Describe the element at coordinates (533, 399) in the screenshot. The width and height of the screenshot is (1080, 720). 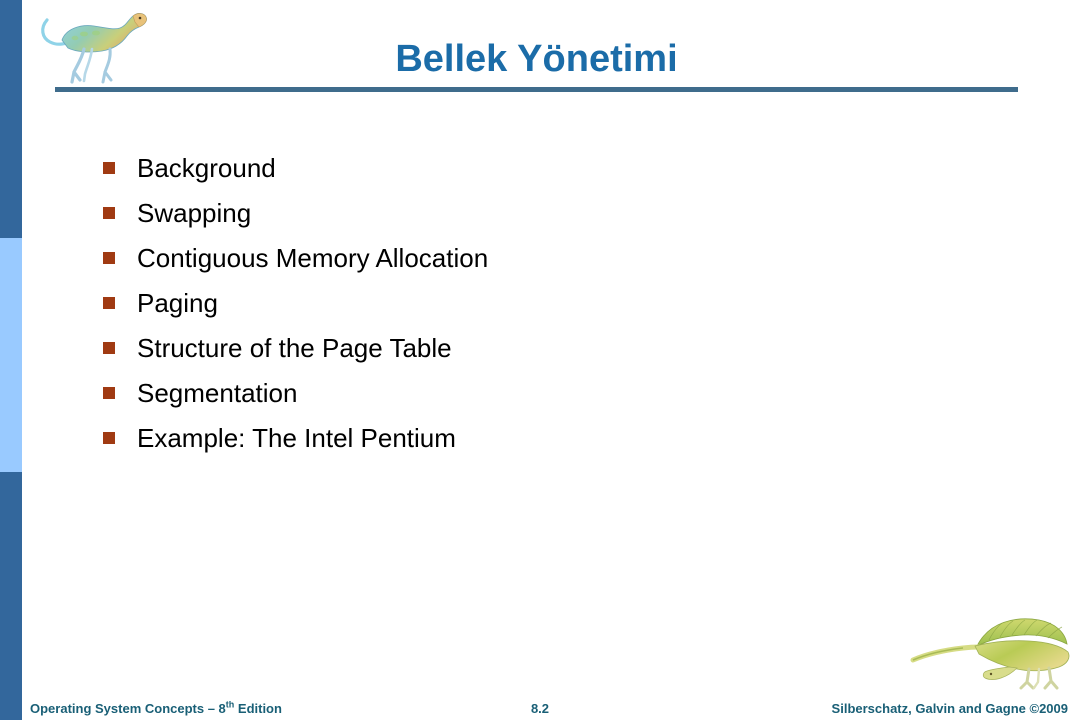
I see `list-item: Segmentation` at that location.